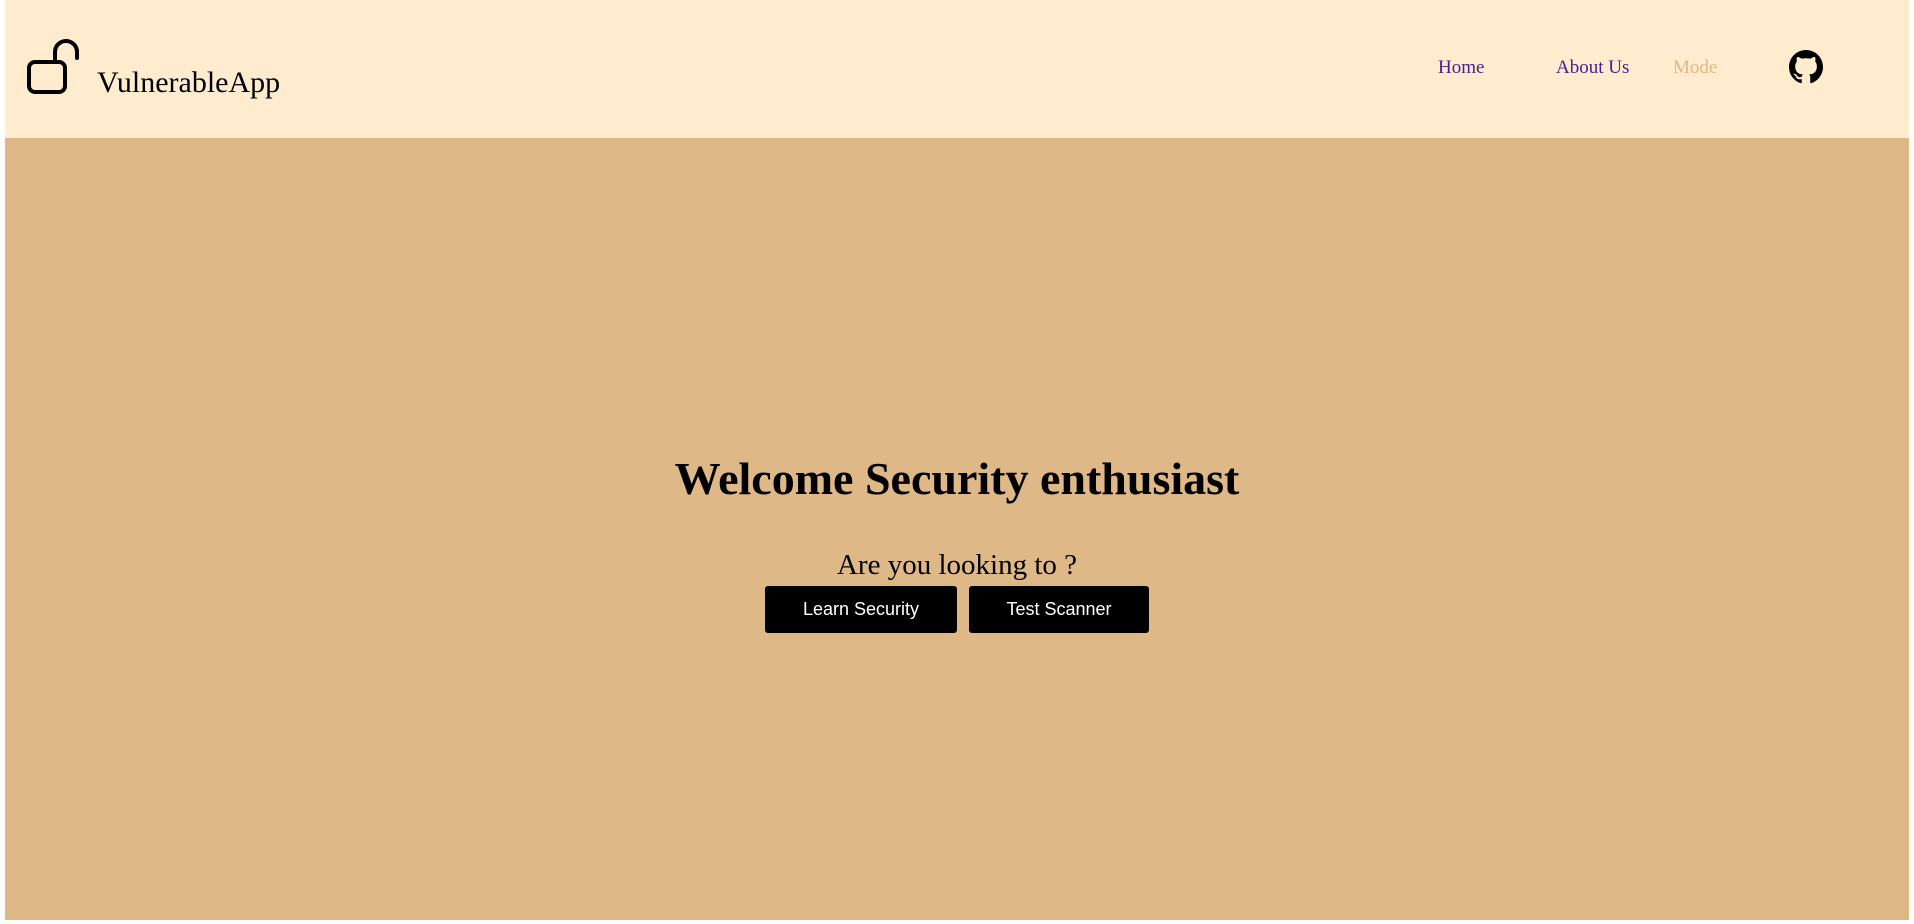 This screenshot has width=1914, height=924. Describe the element at coordinates (956, 565) in the screenshot. I see `question-text: Are you looking to ?` at that location.